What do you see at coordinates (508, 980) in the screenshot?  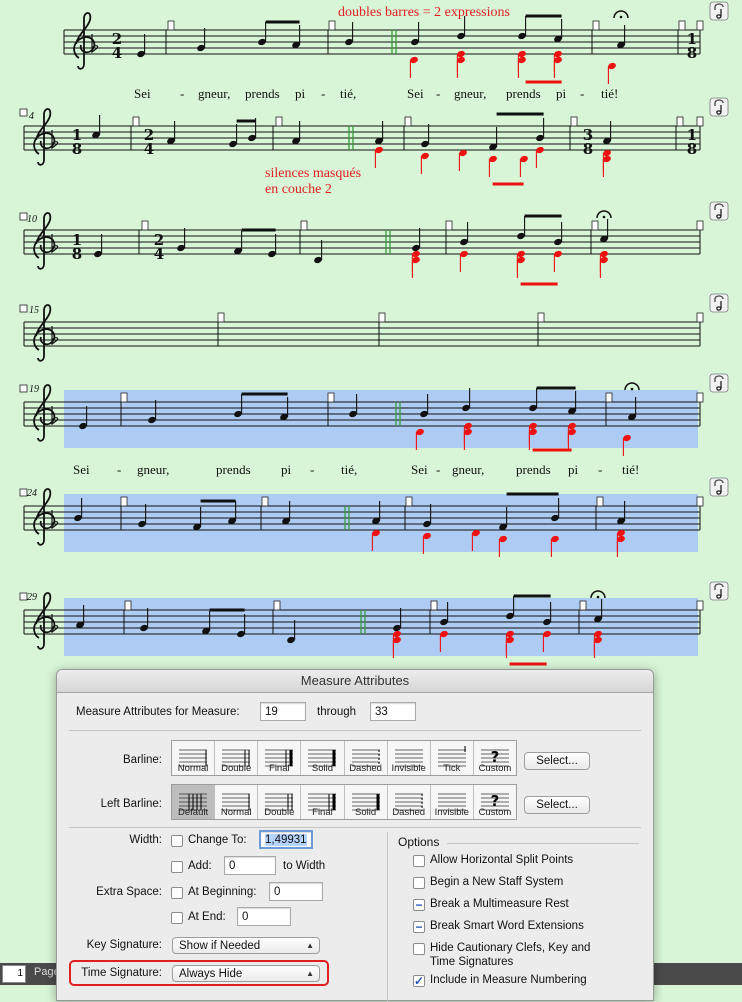 I see `include-numbering-label: Include in Measure Numbering` at bounding box center [508, 980].